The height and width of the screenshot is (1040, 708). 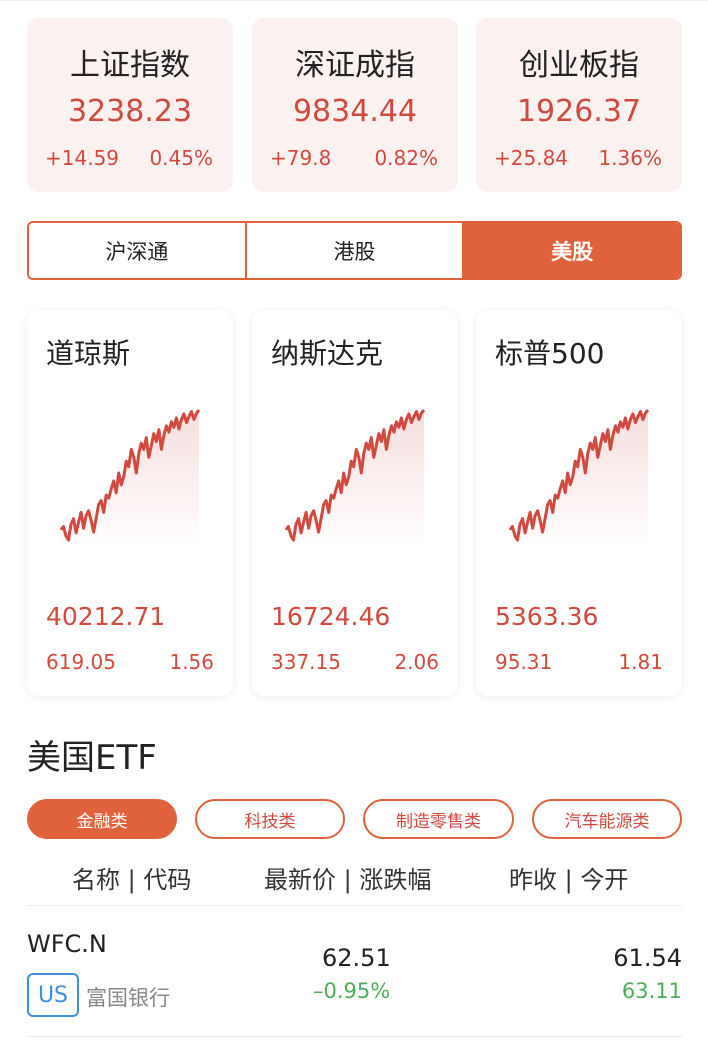 I want to click on index-value: 3238.23, so click(x=130, y=111).